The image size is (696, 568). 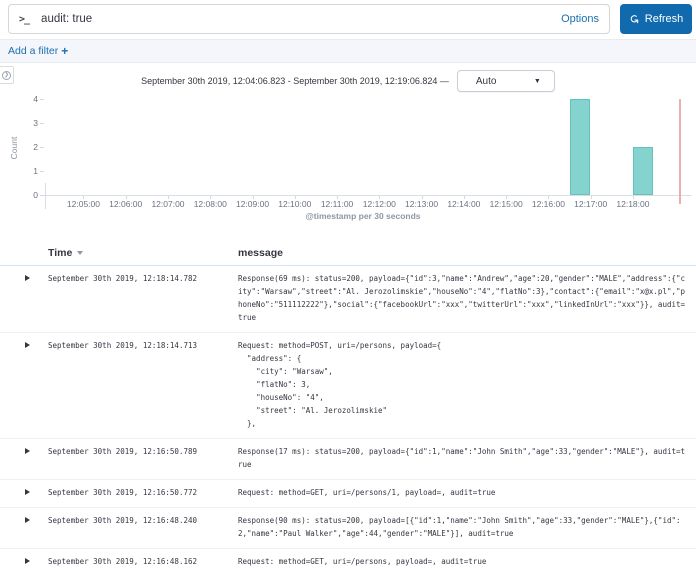 What do you see at coordinates (348, 254) in the screenshot?
I see `table-header: Time message` at bounding box center [348, 254].